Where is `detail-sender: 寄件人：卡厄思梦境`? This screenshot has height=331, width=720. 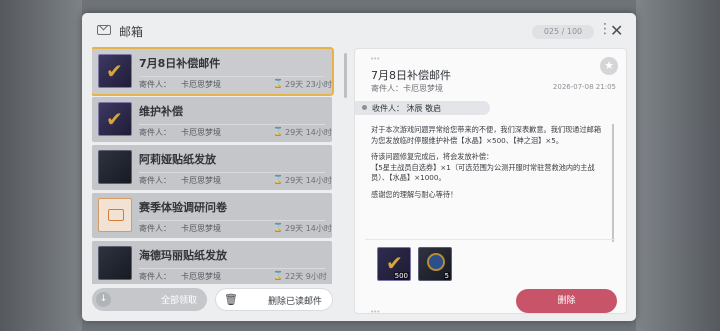 detail-sender: 寄件人：卡厄思梦境 is located at coordinates (407, 88).